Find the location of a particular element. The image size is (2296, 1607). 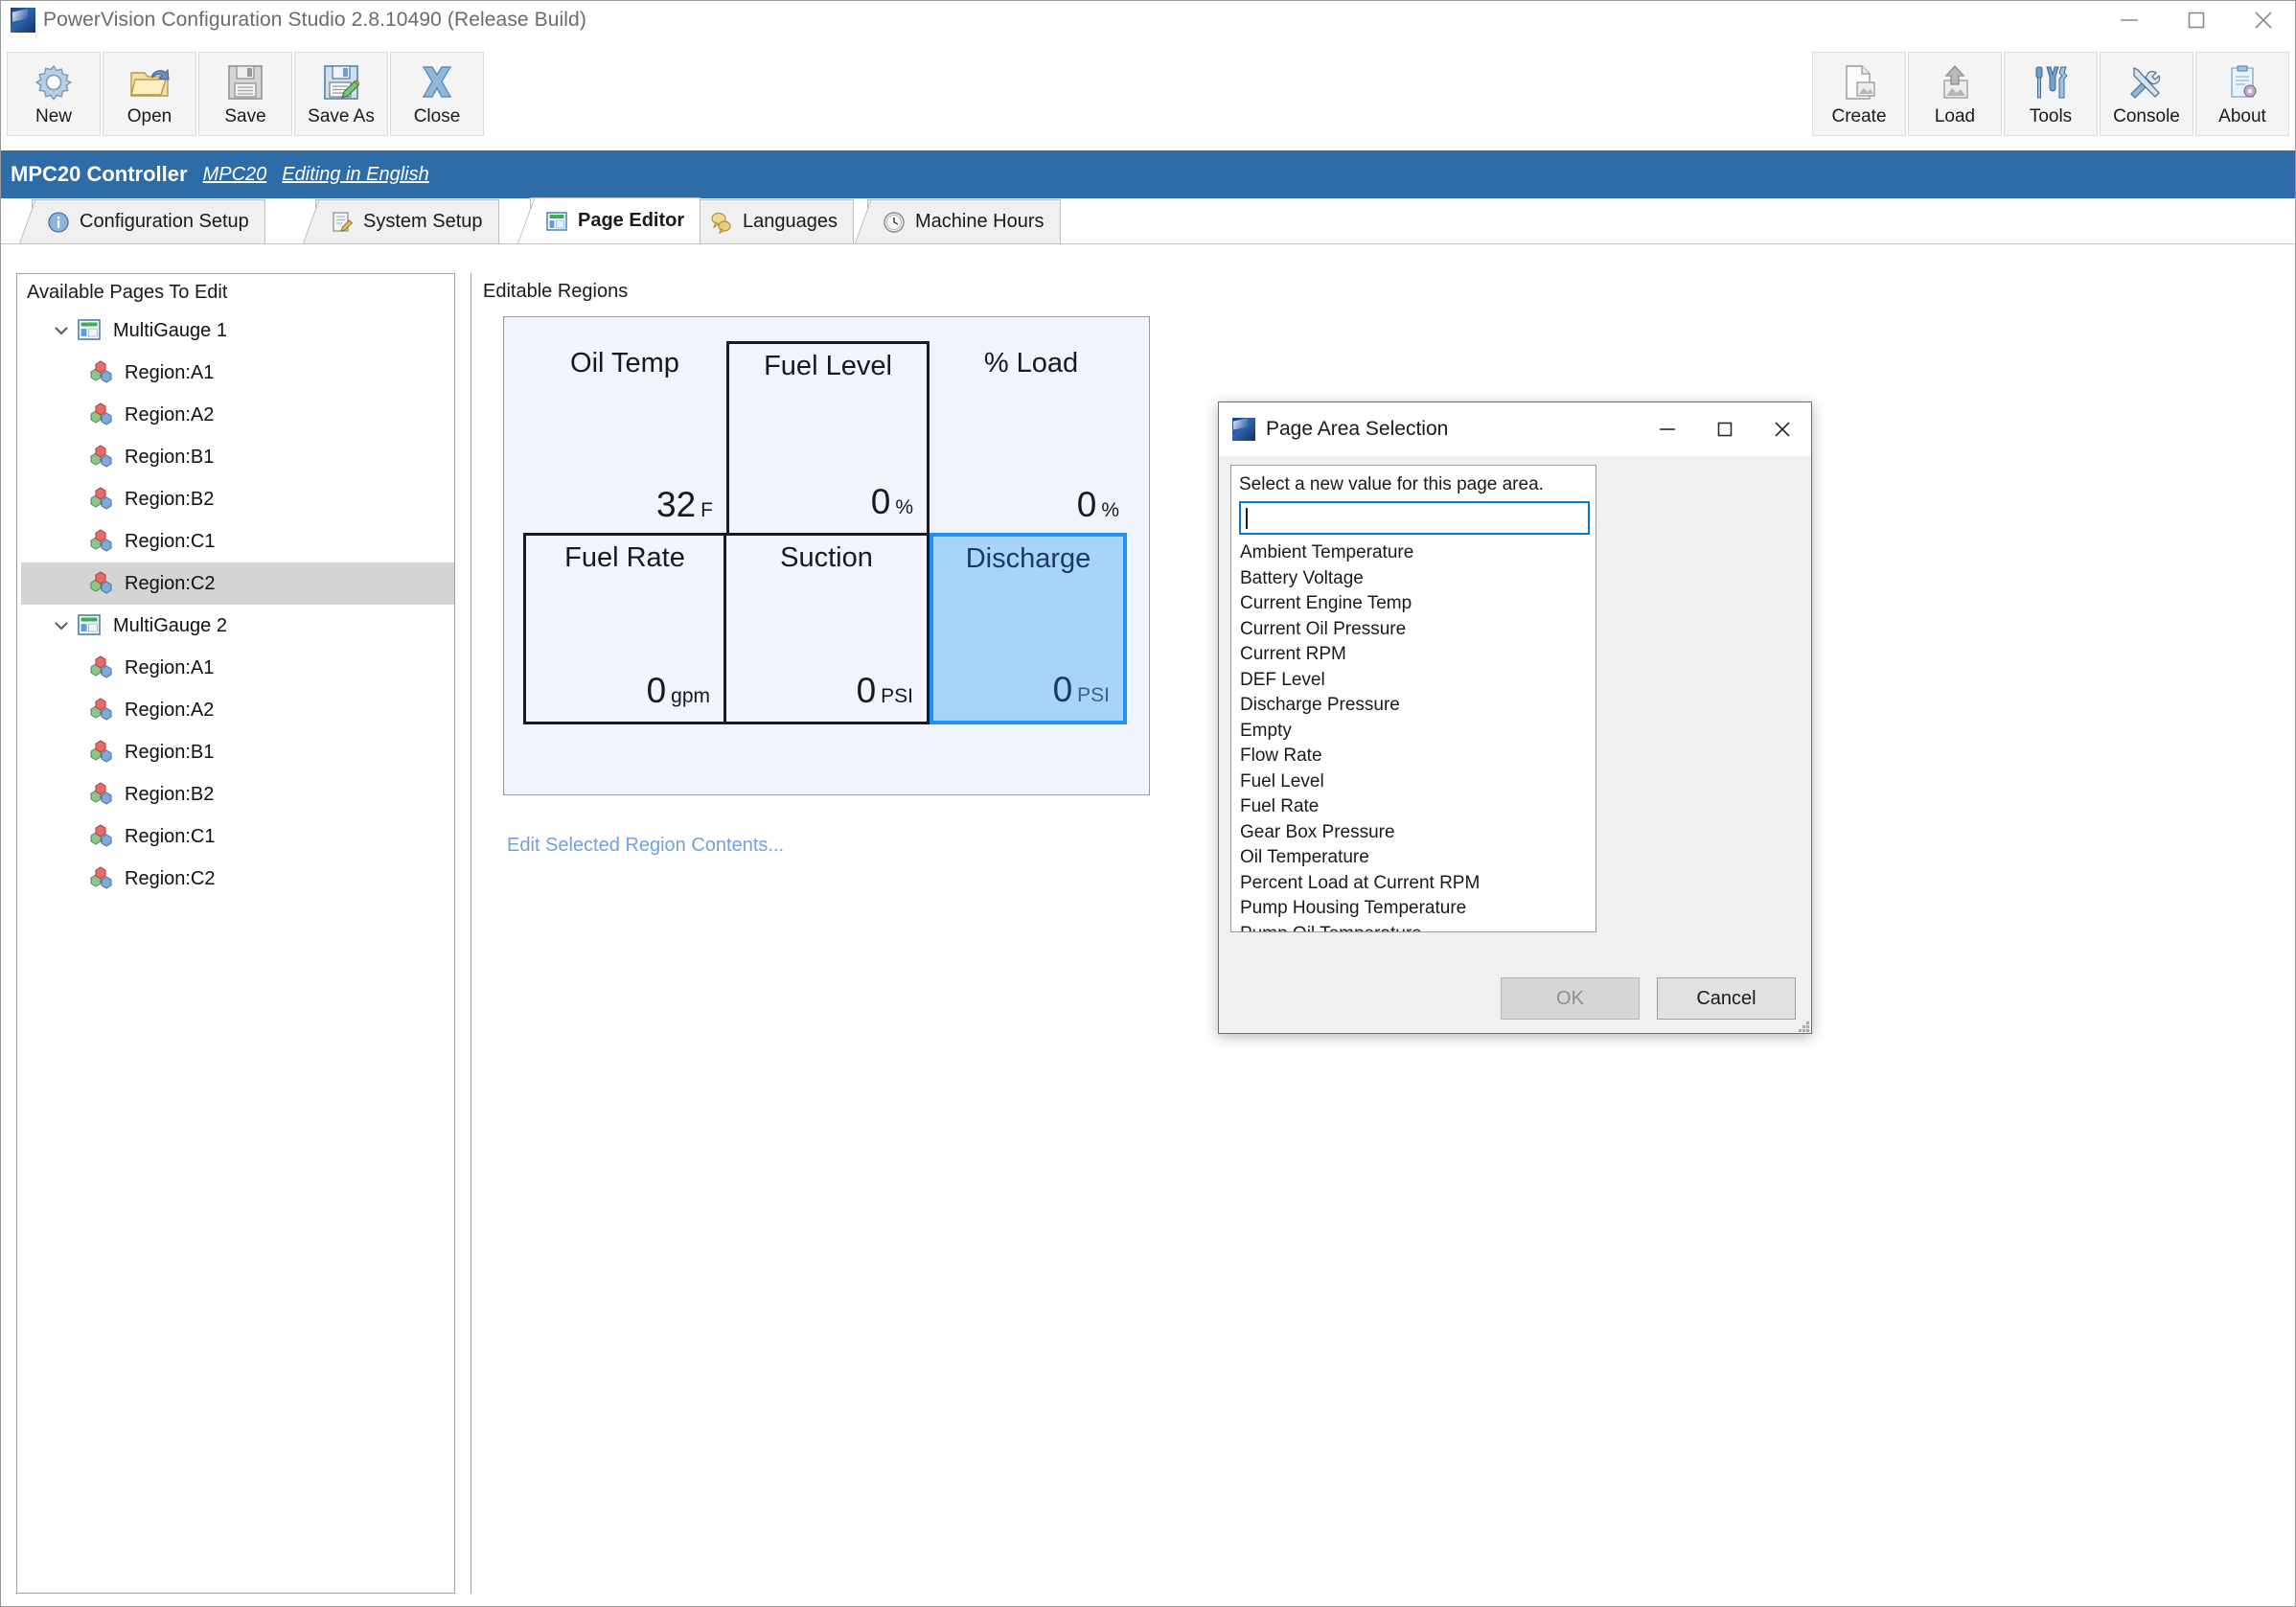

tree-item-region-a1: Region:A1 is located at coordinates (237, 373).